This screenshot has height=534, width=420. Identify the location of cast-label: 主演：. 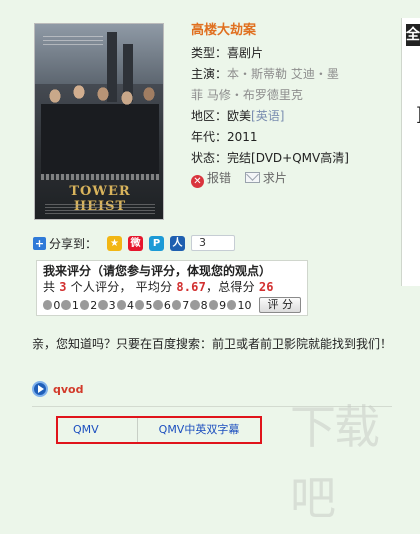
(209, 74).